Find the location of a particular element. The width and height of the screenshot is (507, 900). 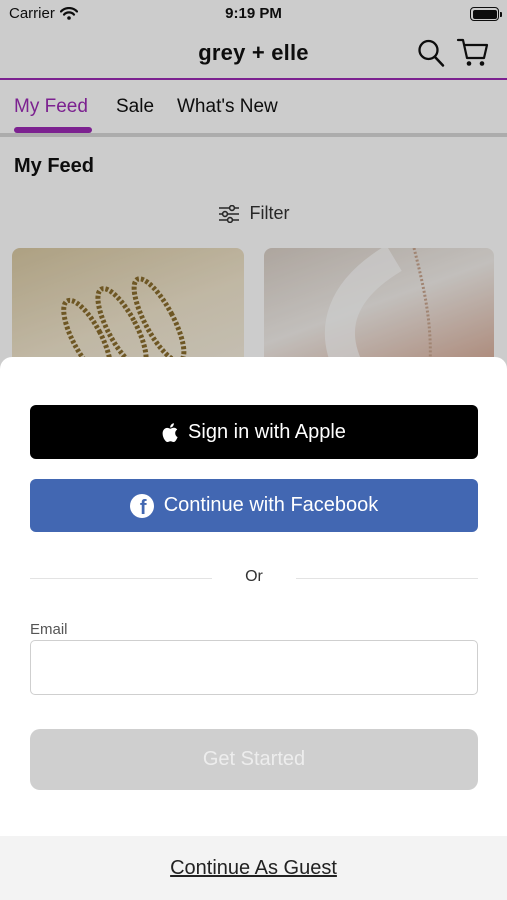

or-divider: Or is located at coordinates (254, 578).